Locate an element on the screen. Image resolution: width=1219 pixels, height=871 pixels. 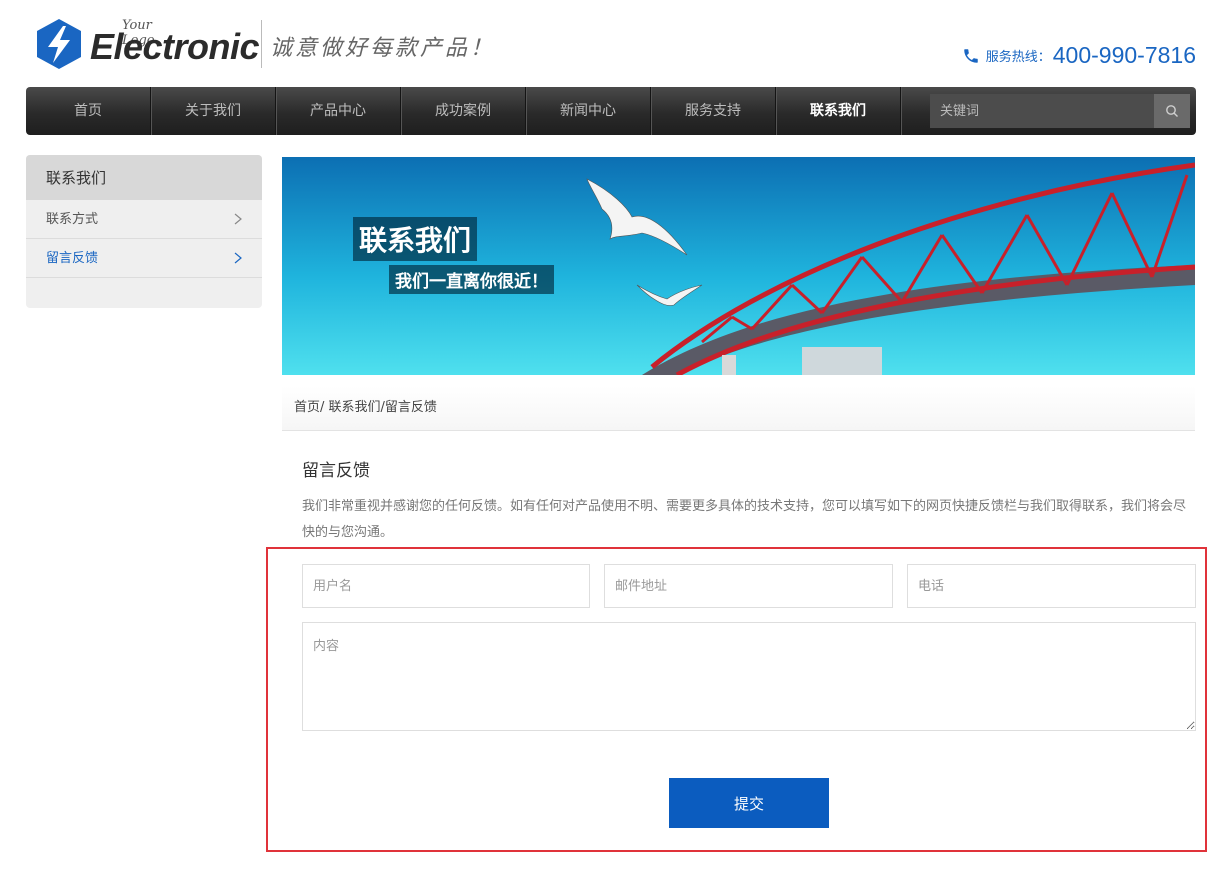
site-logo: Your Logo Electronic is located at coordinates (148, 44).